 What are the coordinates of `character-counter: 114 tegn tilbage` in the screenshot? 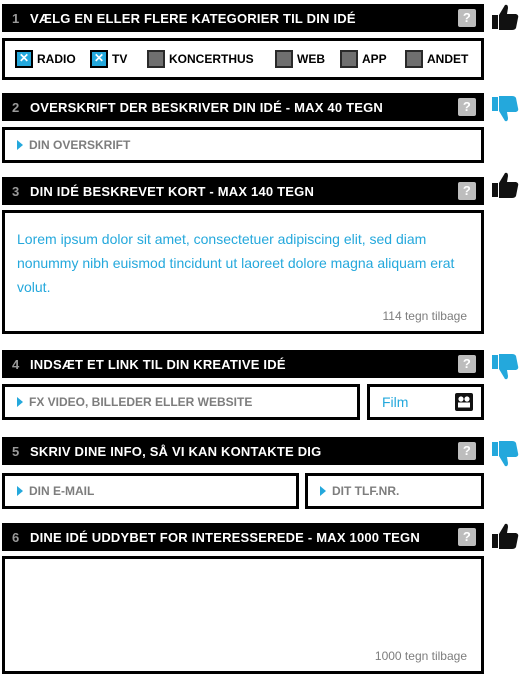 It's located at (424, 316).